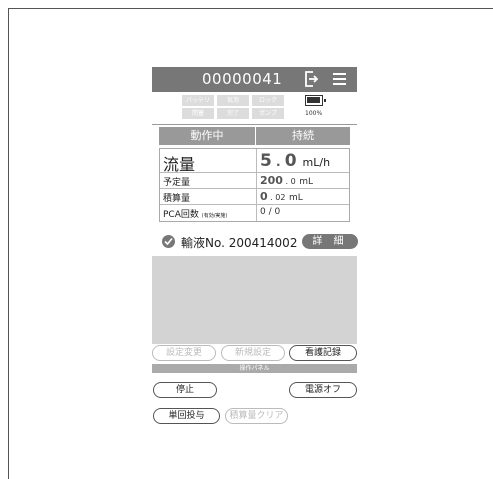 The image size is (493, 479). Describe the element at coordinates (254, 124) in the screenshot. I see `divider` at that location.